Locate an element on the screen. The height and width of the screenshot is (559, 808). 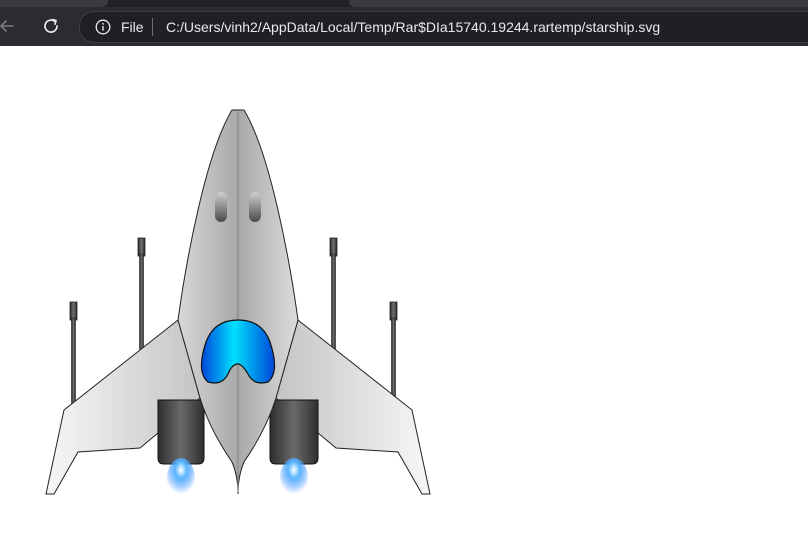
reload-icon is located at coordinates (51, 25).